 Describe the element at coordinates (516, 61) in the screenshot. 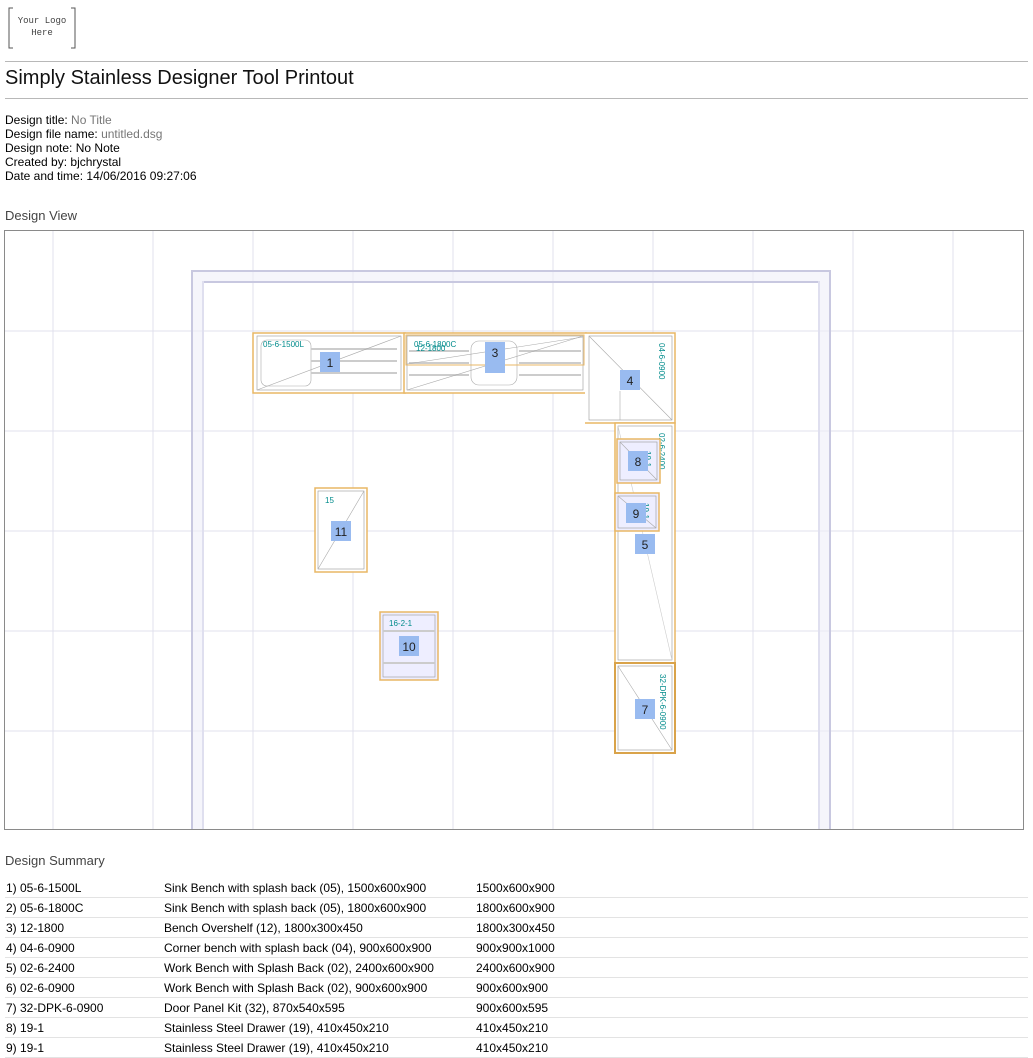

I see `header-divider` at that location.